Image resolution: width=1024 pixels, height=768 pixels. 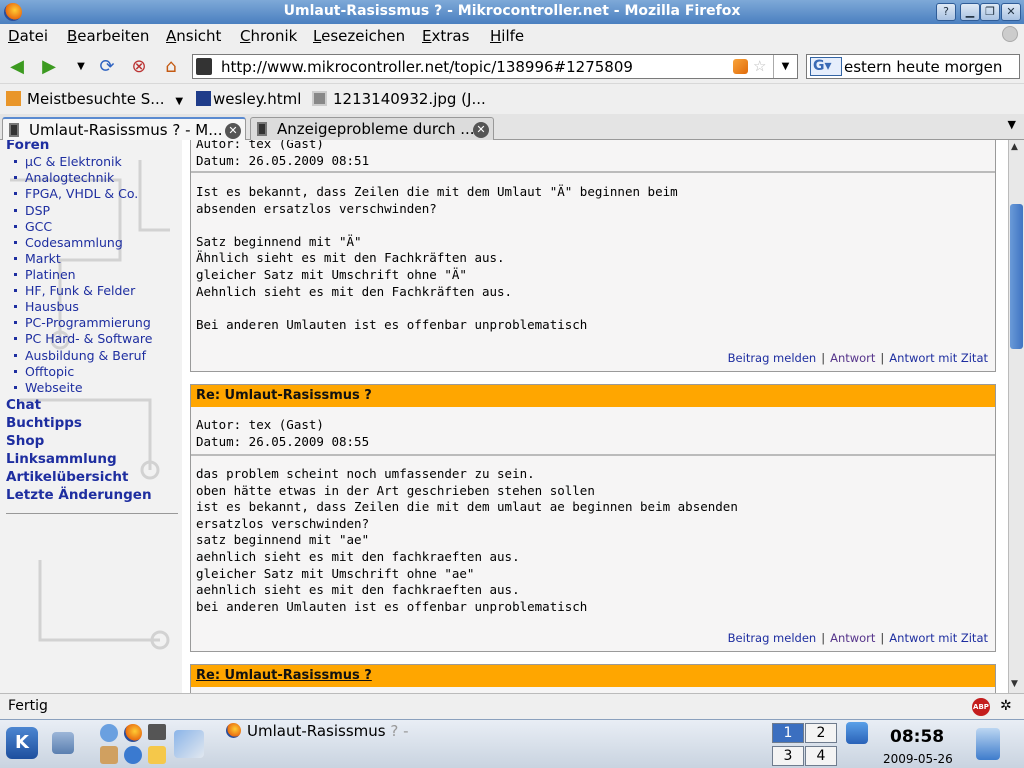 What do you see at coordinates (32, 210) in the screenshot?
I see `sidebar-item-dsp: DSP` at bounding box center [32, 210].